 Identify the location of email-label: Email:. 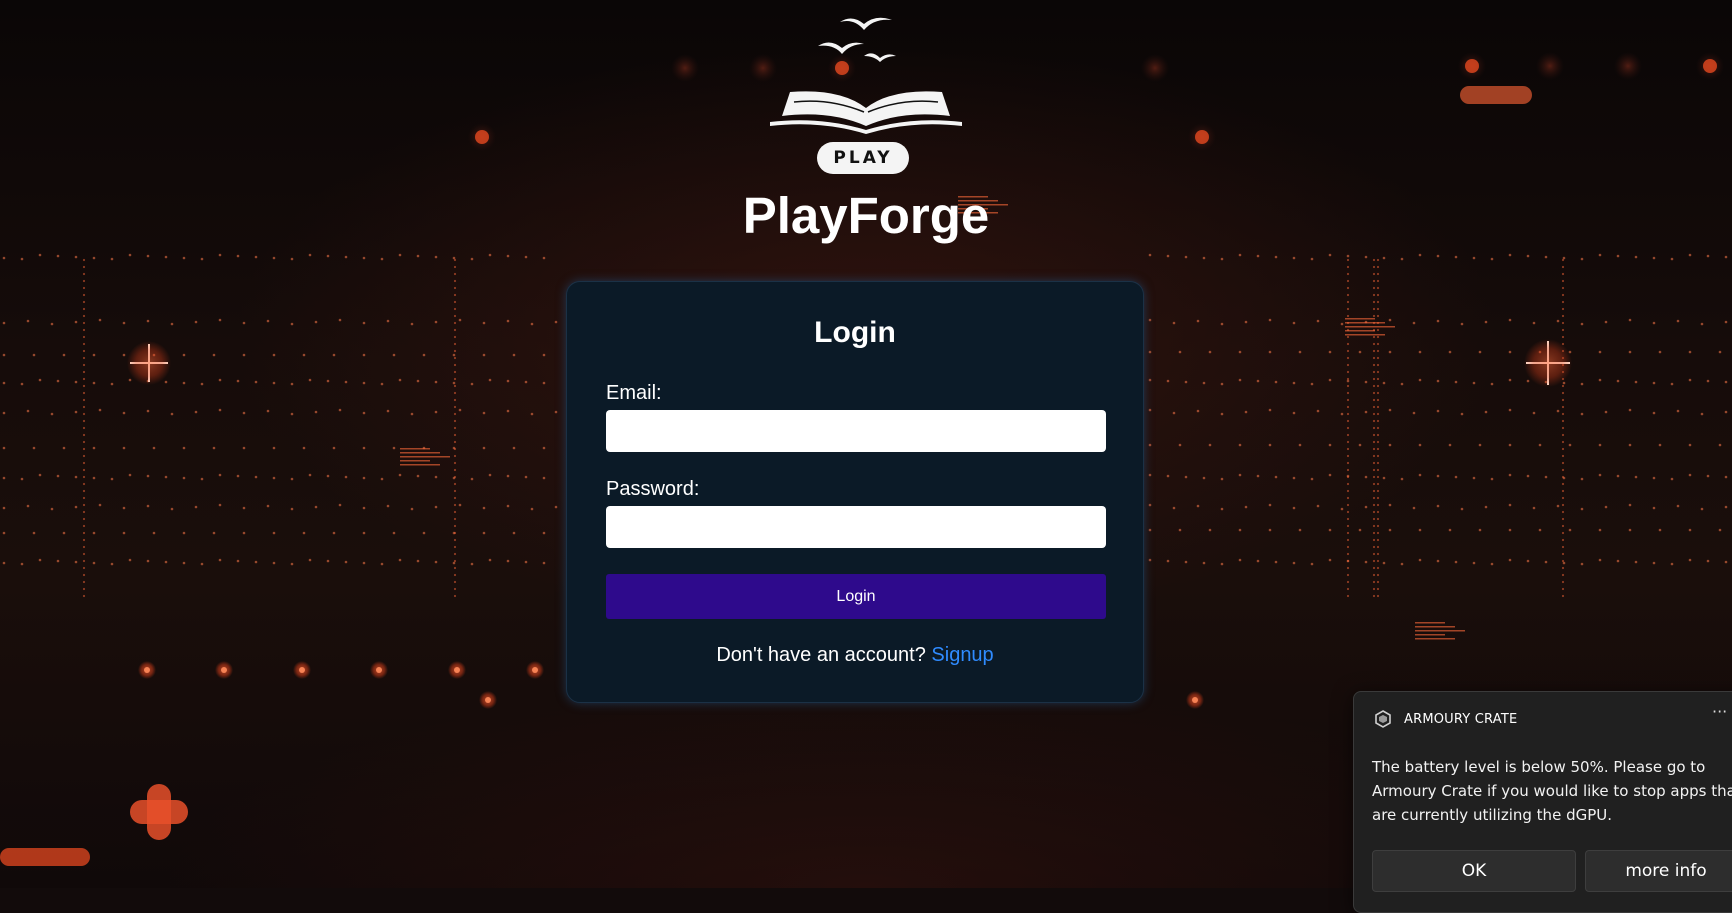
(634, 393).